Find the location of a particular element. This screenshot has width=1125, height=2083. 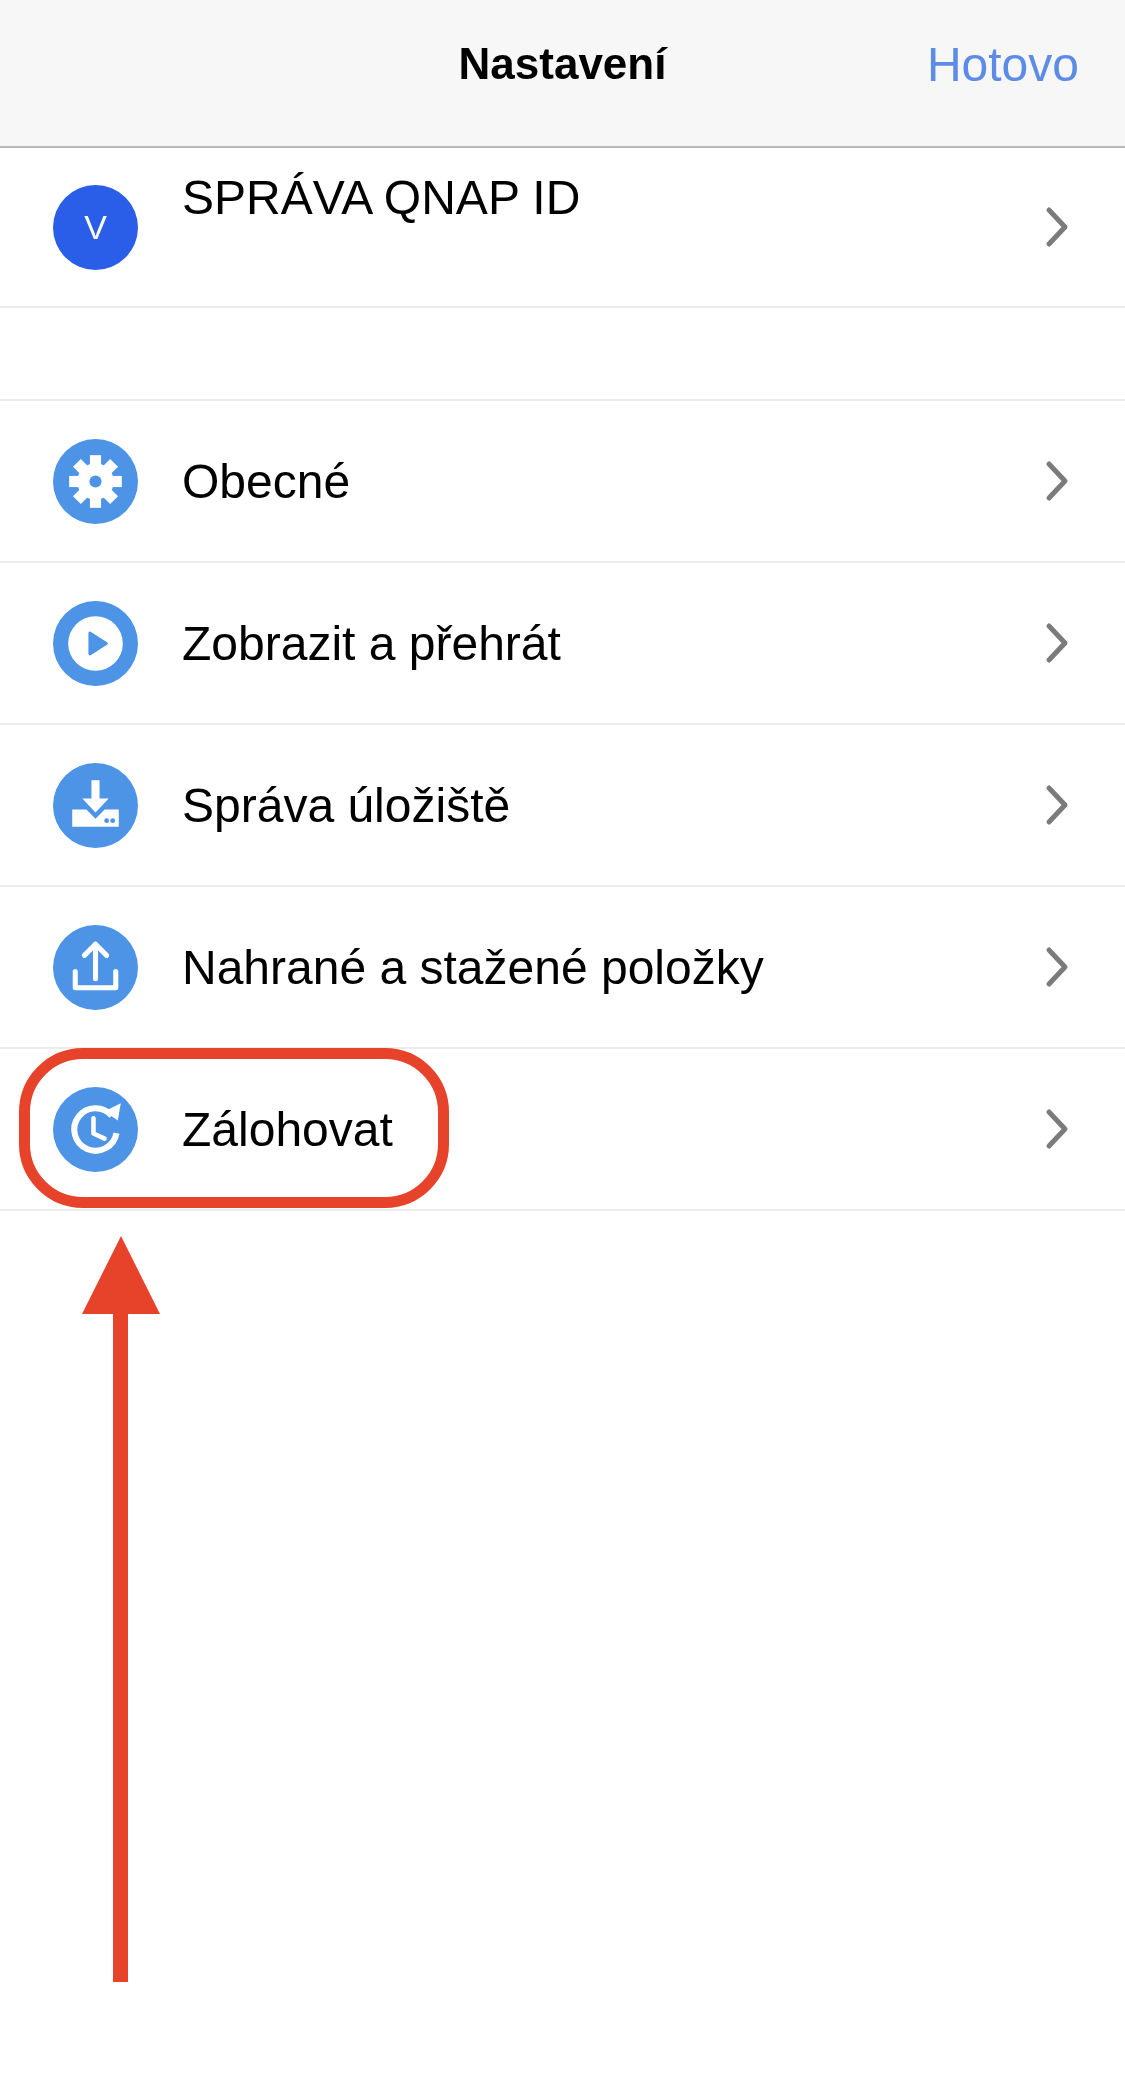

play-icon is located at coordinates (95, 643).